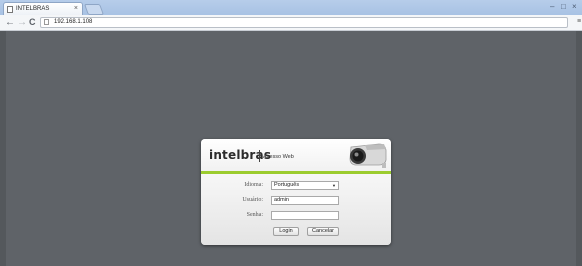 This screenshot has width=582, height=266. I want to click on language-value: Português, so click(287, 185).